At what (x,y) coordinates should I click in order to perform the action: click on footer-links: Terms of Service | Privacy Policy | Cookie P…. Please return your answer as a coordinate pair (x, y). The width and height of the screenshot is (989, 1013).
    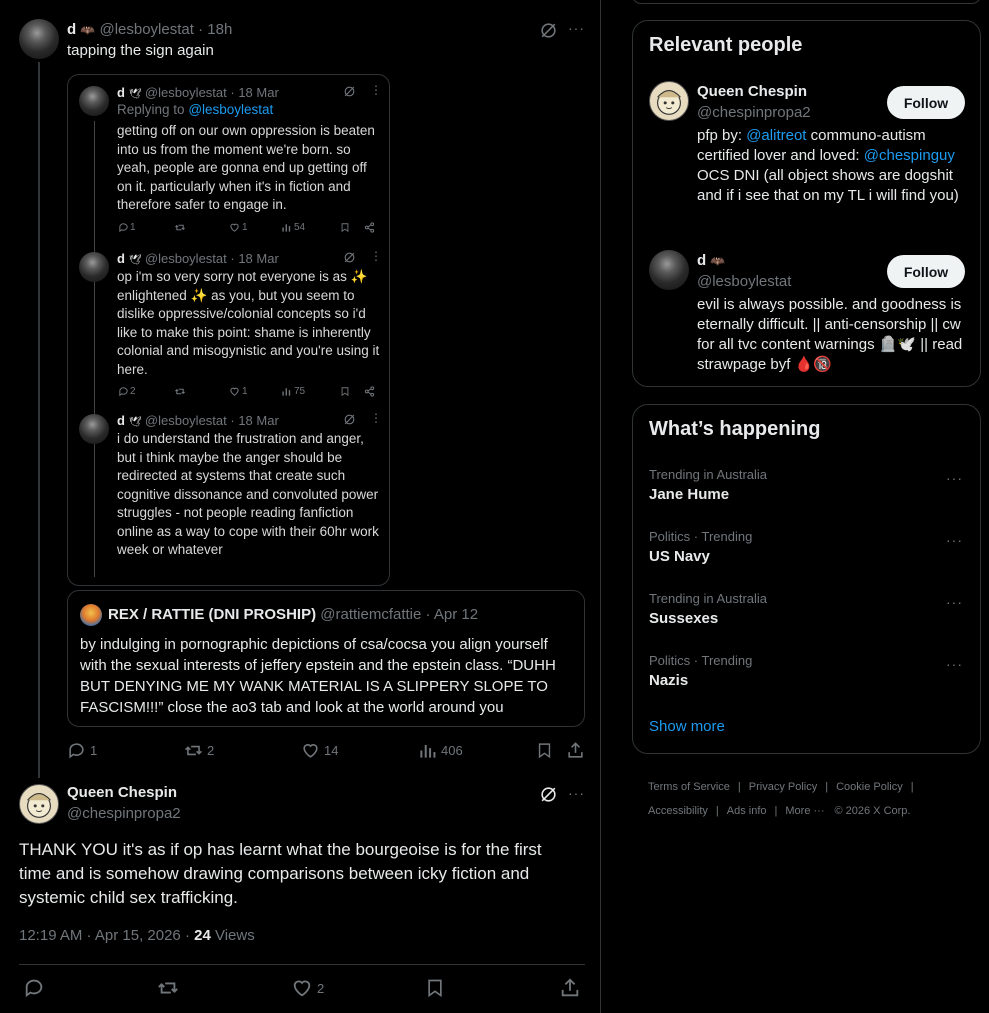
    Looking at the image, I should click on (813, 799).